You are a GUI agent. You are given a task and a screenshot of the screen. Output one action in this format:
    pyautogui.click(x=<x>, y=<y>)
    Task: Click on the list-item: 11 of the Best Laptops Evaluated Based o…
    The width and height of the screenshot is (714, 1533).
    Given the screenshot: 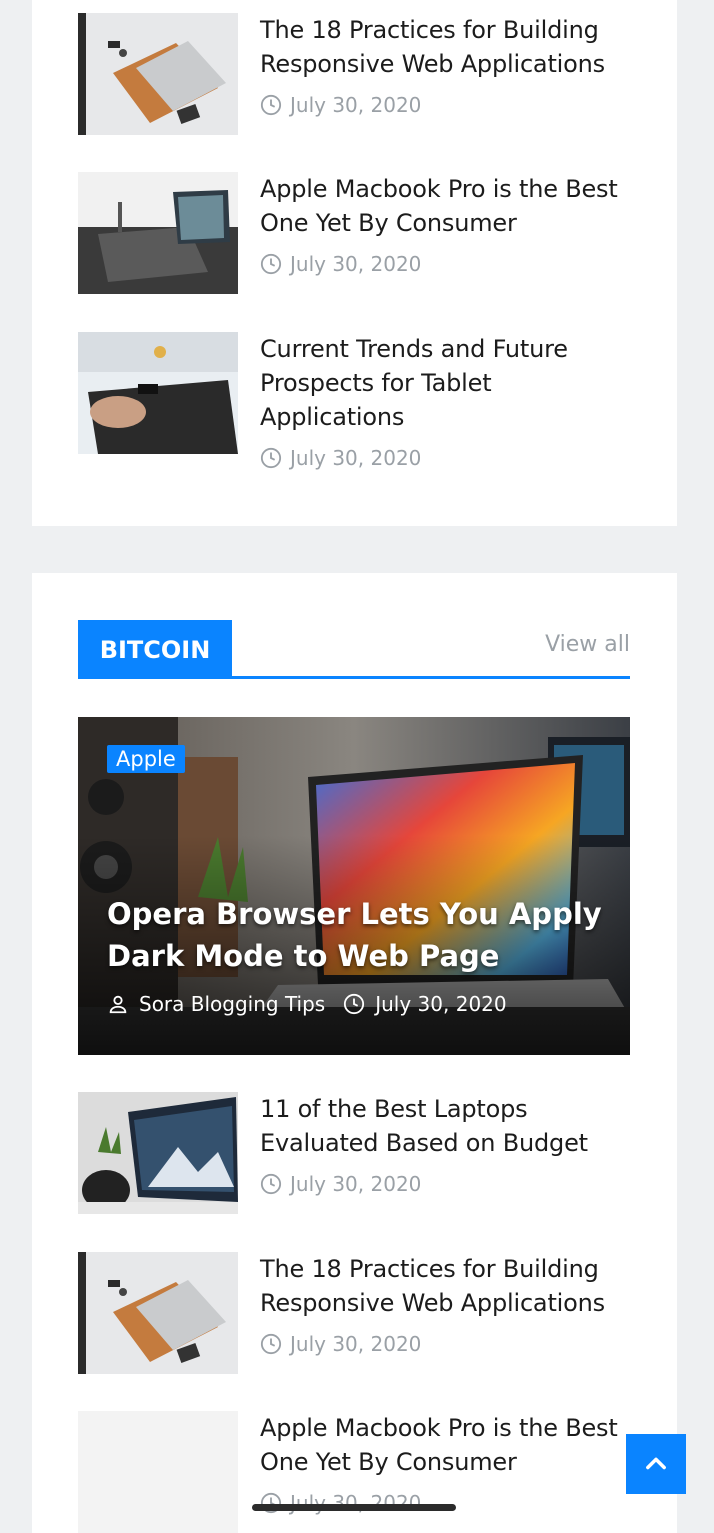 What is the action you would take?
    pyautogui.click(x=358, y=1157)
    